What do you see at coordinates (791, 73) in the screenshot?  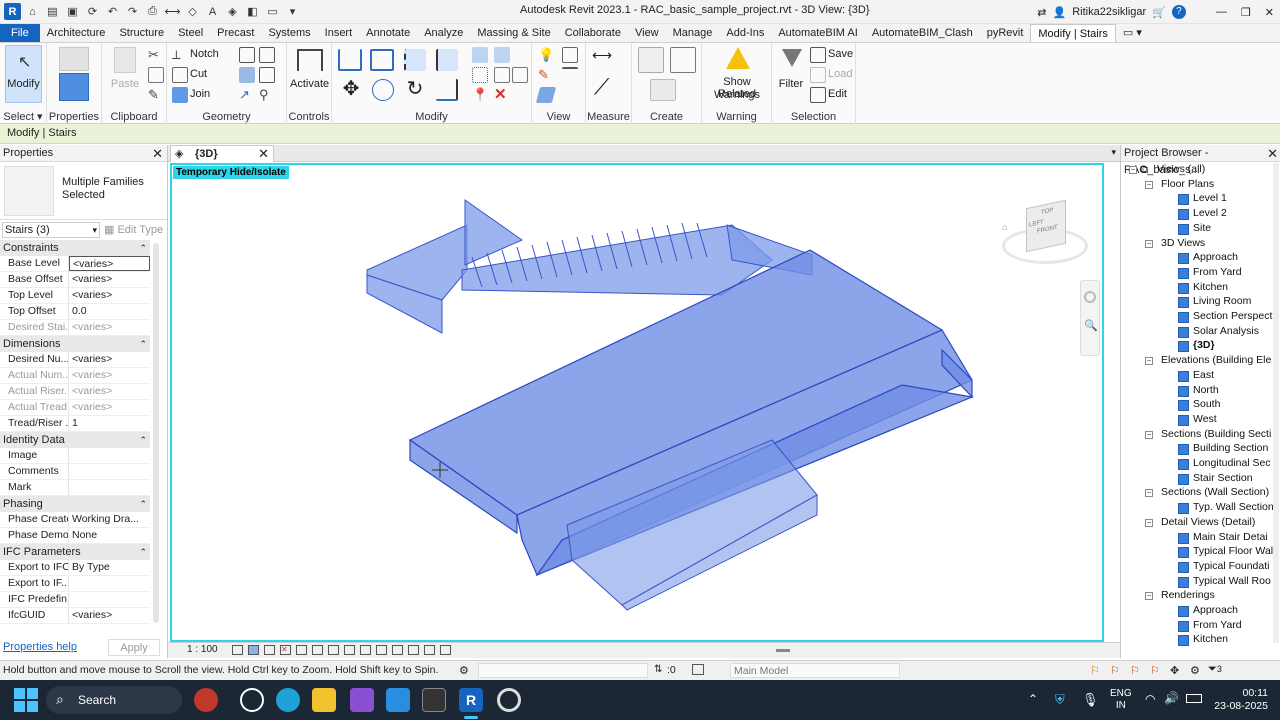 I see `filter-button: Filter` at bounding box center [791, 73].